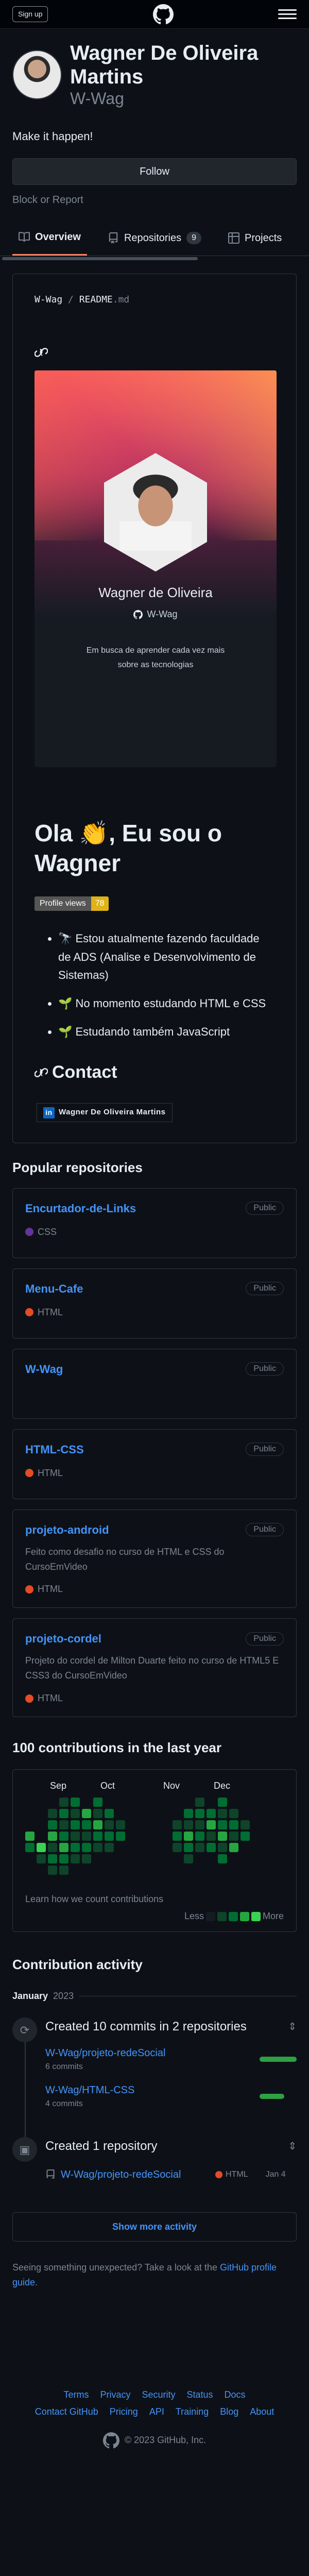  I want to click on commit-repo-link: W-Wag/HTML-CSS, so click(89, 2090).